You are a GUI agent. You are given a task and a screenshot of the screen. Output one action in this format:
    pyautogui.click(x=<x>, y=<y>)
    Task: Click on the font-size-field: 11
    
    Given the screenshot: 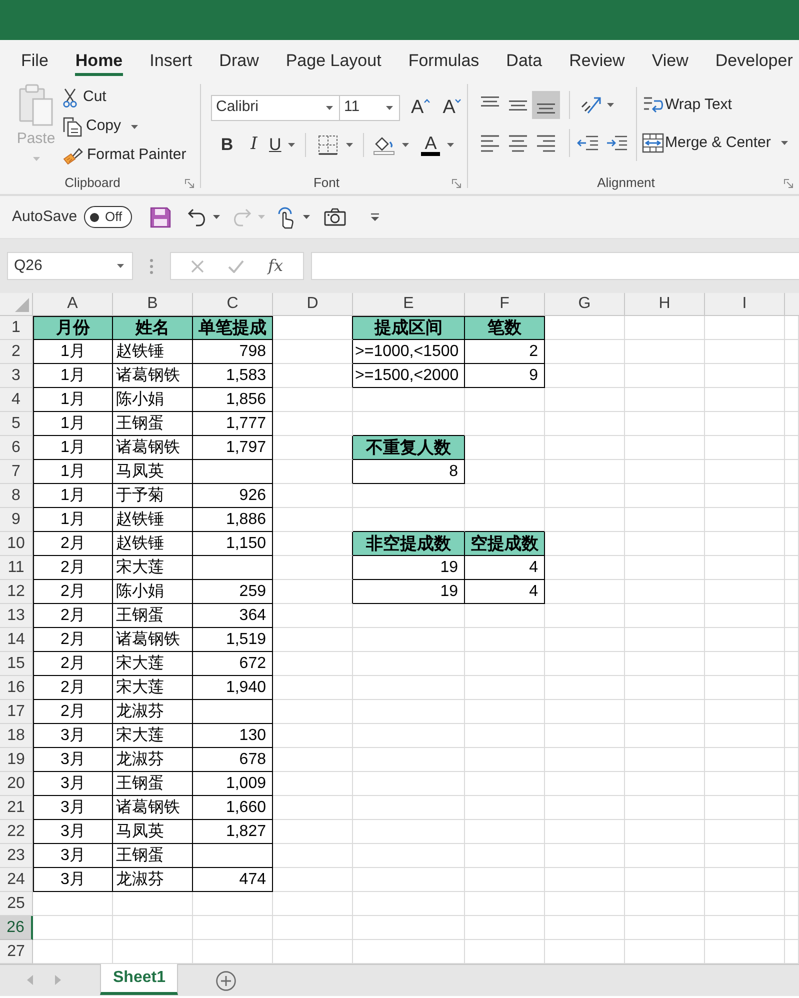 What is the action you would take?
    pyautogui.click(x=370, y=107)
    